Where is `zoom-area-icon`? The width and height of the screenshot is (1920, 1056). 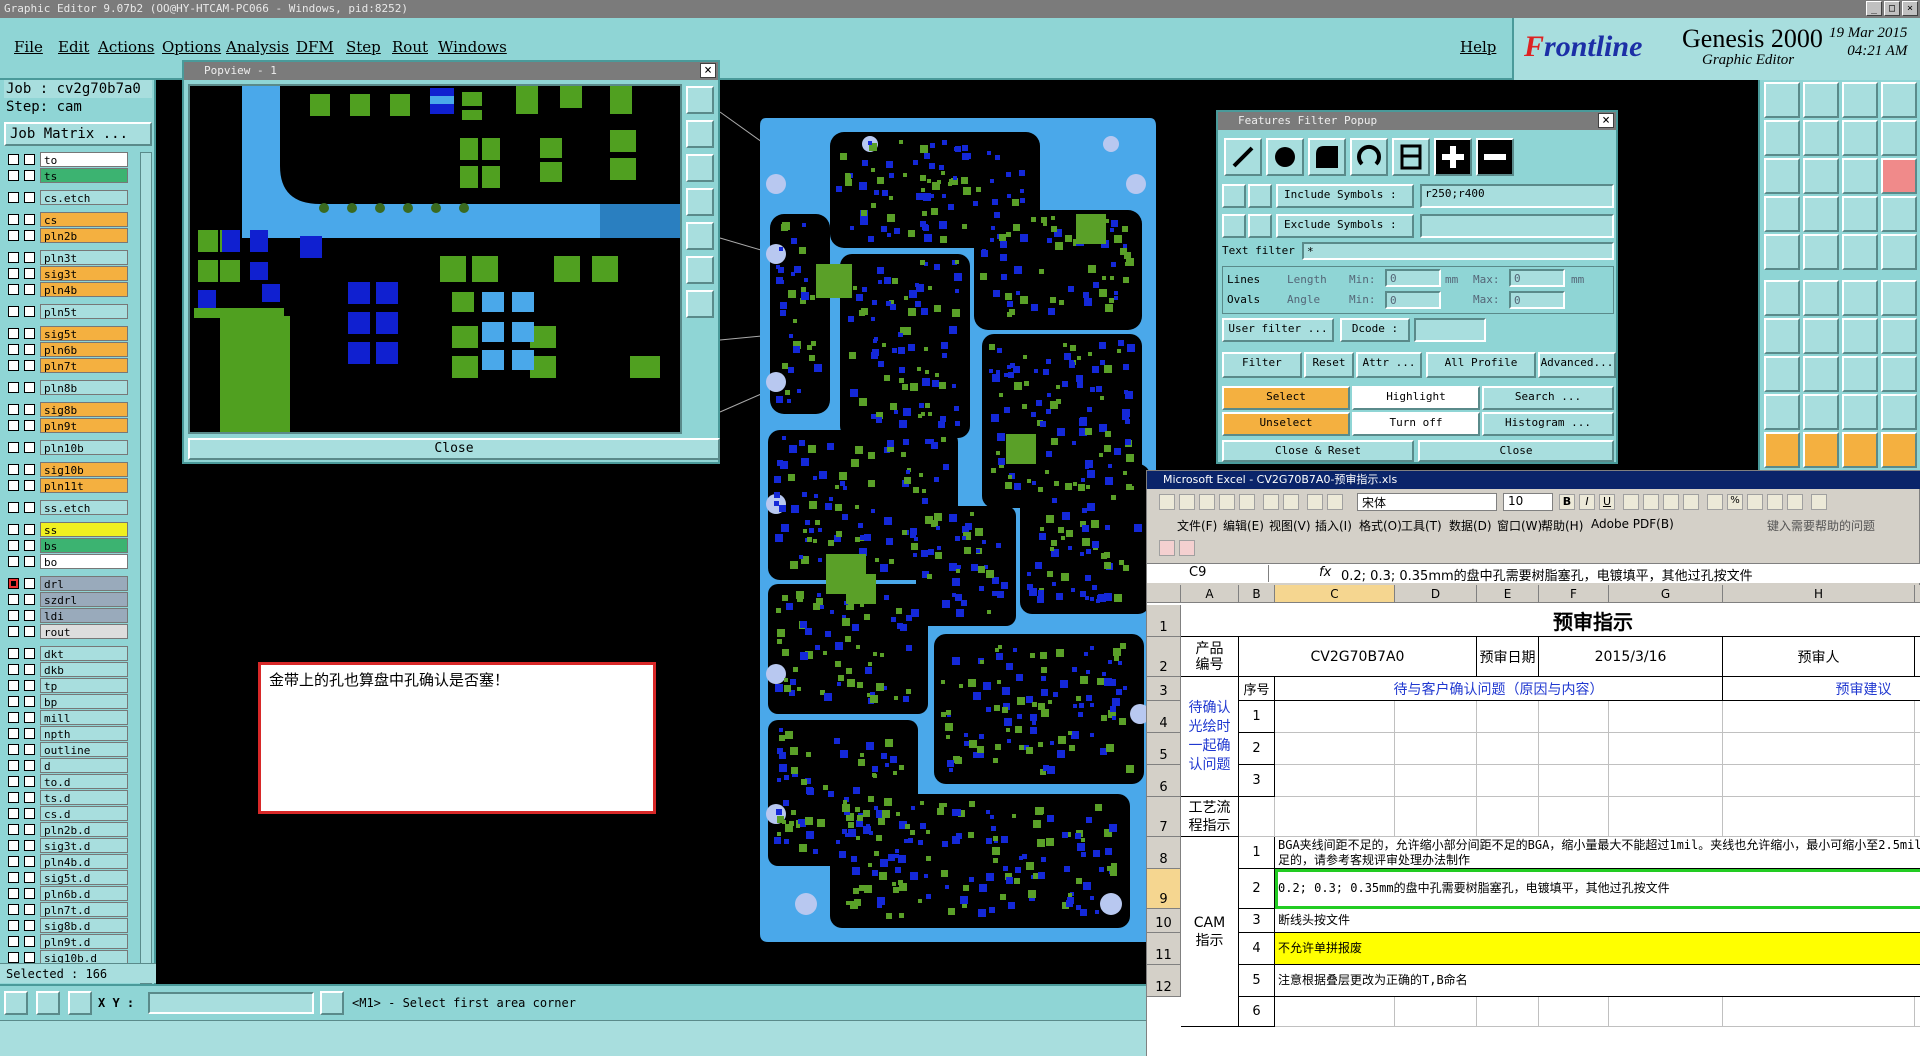
zoom-area-icon is located at coordinates (16, 1003).